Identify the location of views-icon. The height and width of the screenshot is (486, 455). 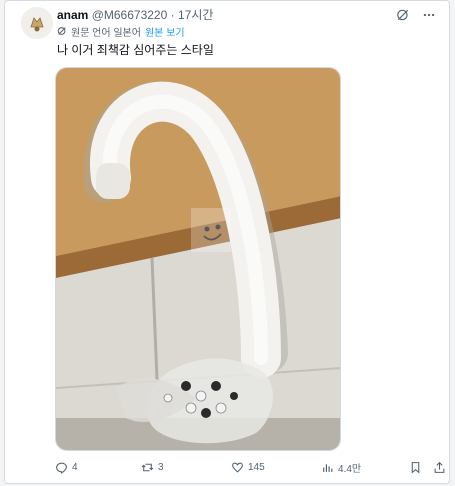
(328, 467).